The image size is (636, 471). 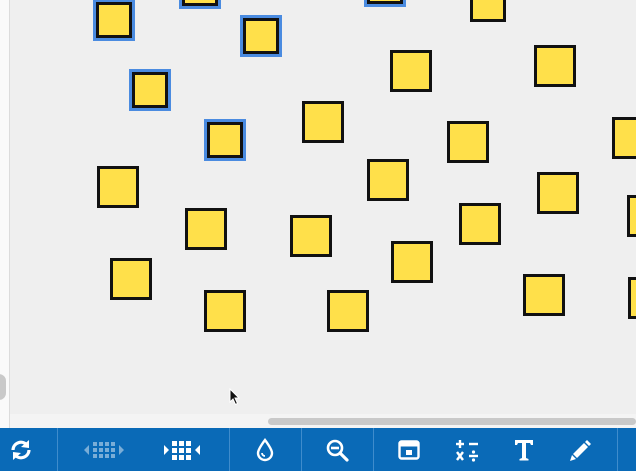 I want to click on arithmetic-ops-icon, so click(x=467, y=450).